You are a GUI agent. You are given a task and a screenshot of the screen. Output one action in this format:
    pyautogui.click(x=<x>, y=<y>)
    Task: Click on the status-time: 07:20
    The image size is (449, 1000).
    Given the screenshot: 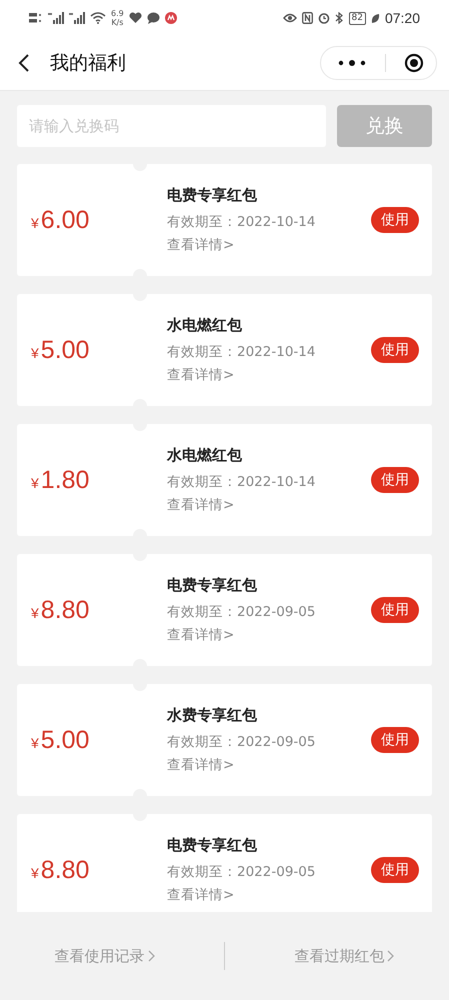 What is the action you would take?
    pyautogui.click(x=402, y=18)
    